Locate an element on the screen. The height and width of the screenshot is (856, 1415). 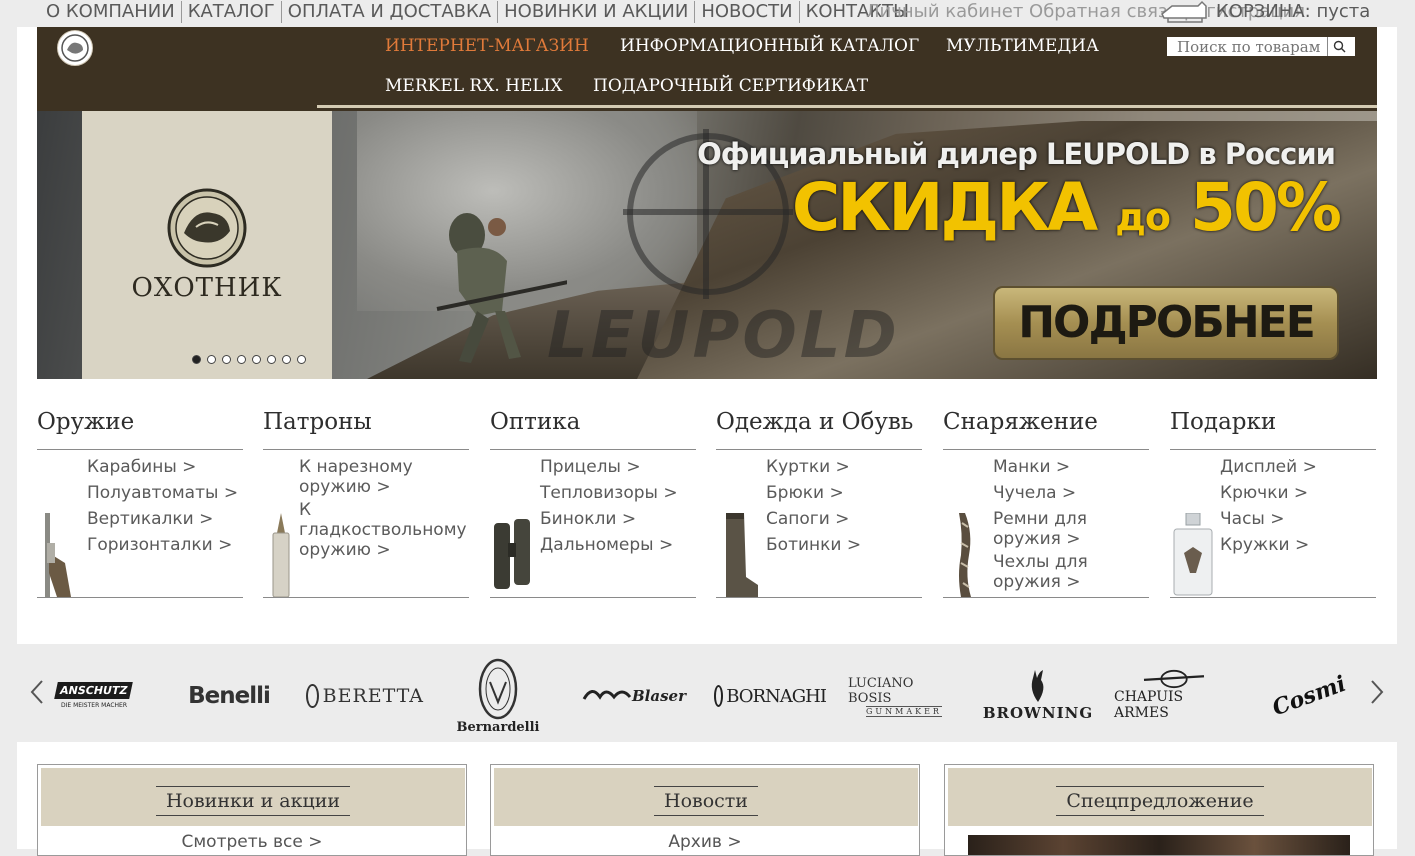
category-link: Карабины > is located at coordinates (162, 467).